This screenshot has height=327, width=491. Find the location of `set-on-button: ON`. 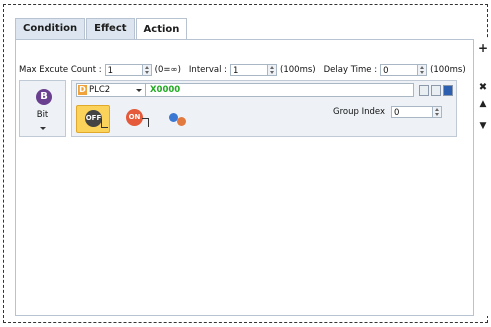

set-on-button: ON is located at coordinates (135, 119).